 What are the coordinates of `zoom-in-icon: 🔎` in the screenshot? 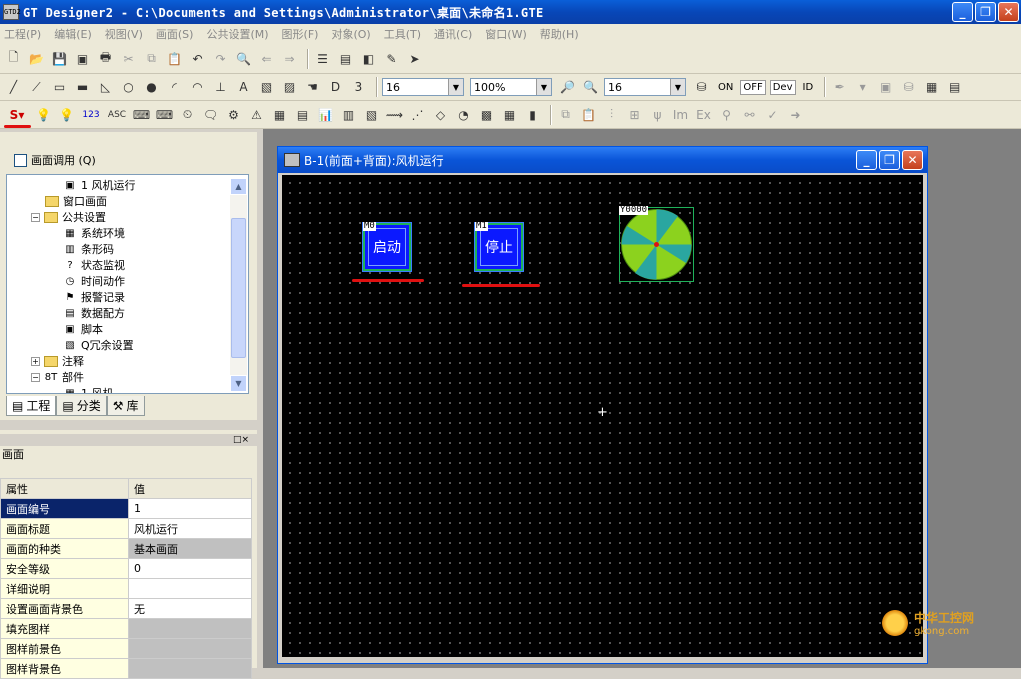 It's located at (567, 87).